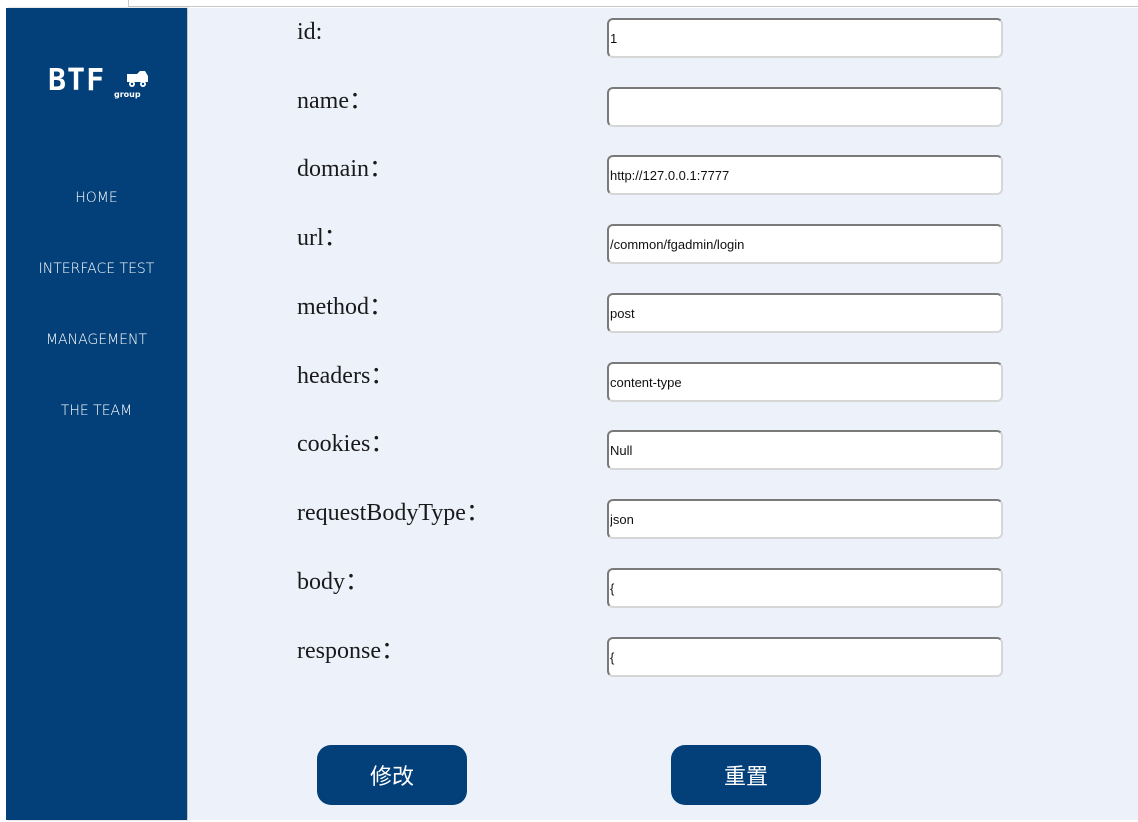 This screenshot has width=1138, height=822. What do you see at coordinates (77, 80) in the screenshot?
I see `logo-text: BTF` at bounding box center [77, 80].